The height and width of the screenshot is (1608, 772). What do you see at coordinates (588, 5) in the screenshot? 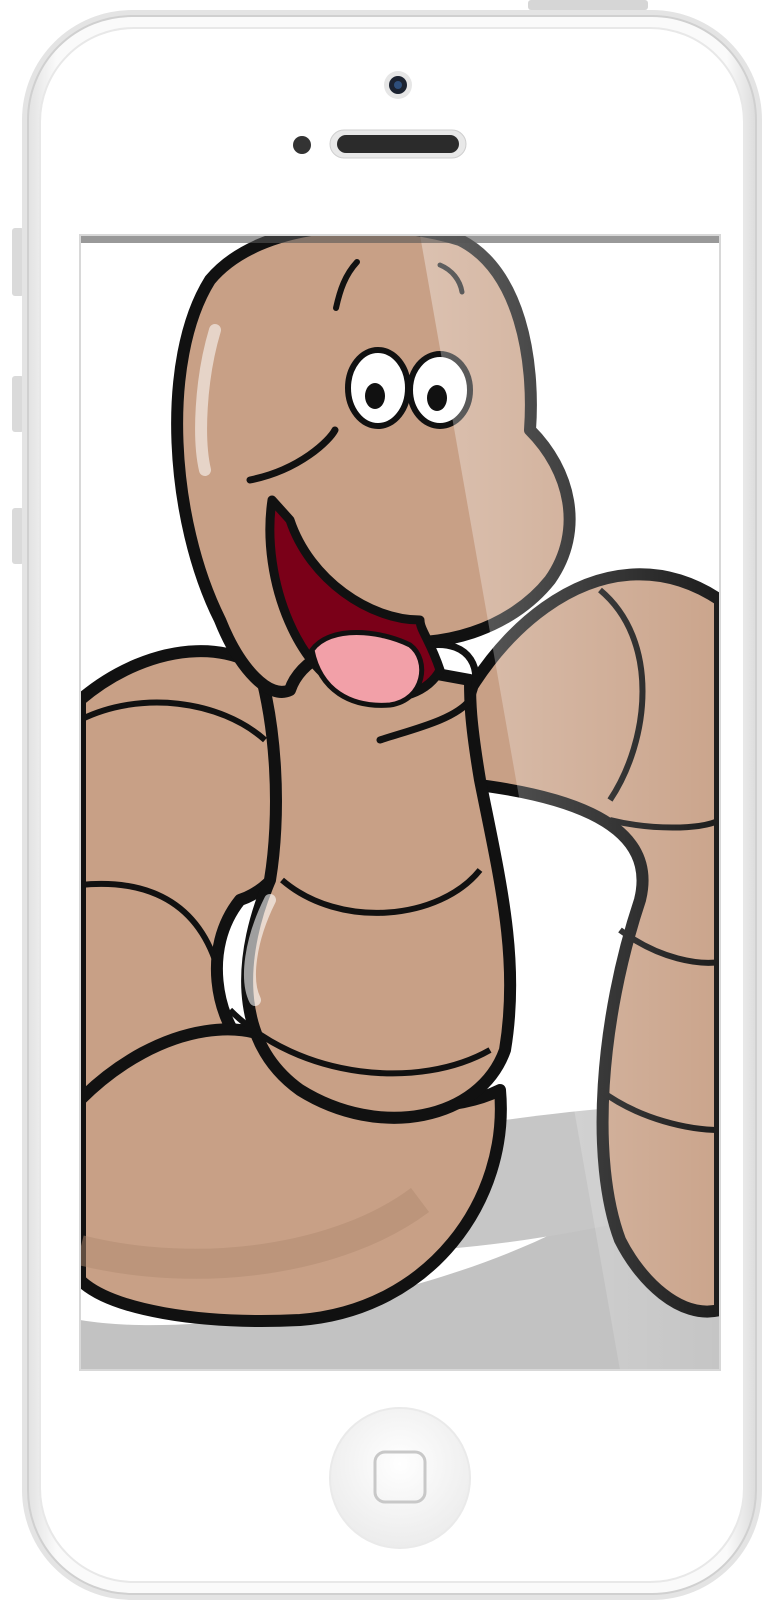
I see `power-button` at bounding box center [588, 5].